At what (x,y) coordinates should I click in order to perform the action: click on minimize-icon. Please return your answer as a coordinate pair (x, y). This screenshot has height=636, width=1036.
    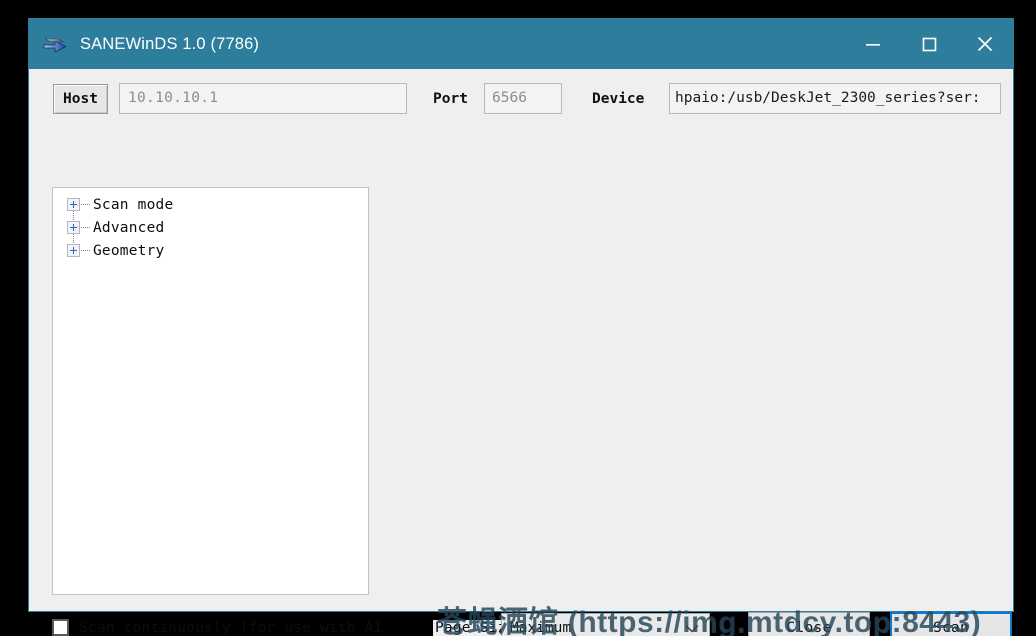
    Looking at the image, I should click on (873, 45).